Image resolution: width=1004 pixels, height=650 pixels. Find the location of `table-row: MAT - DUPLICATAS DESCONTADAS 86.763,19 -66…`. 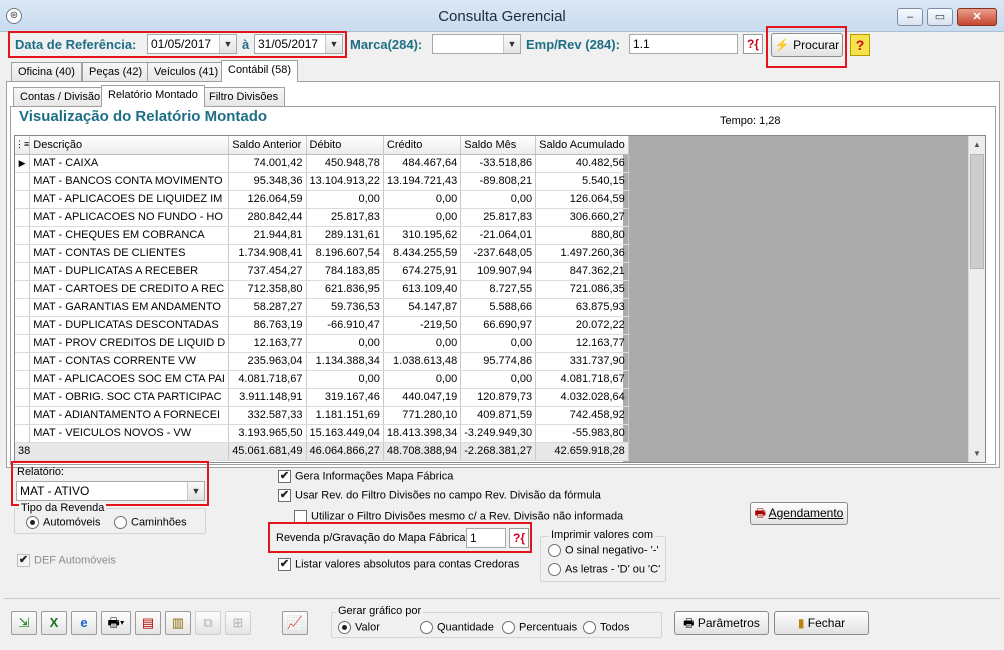

table-row: MAT - DUPLICATAS DESCONTADAS 86.763,19 -66… is located at coordinates (322, 325).